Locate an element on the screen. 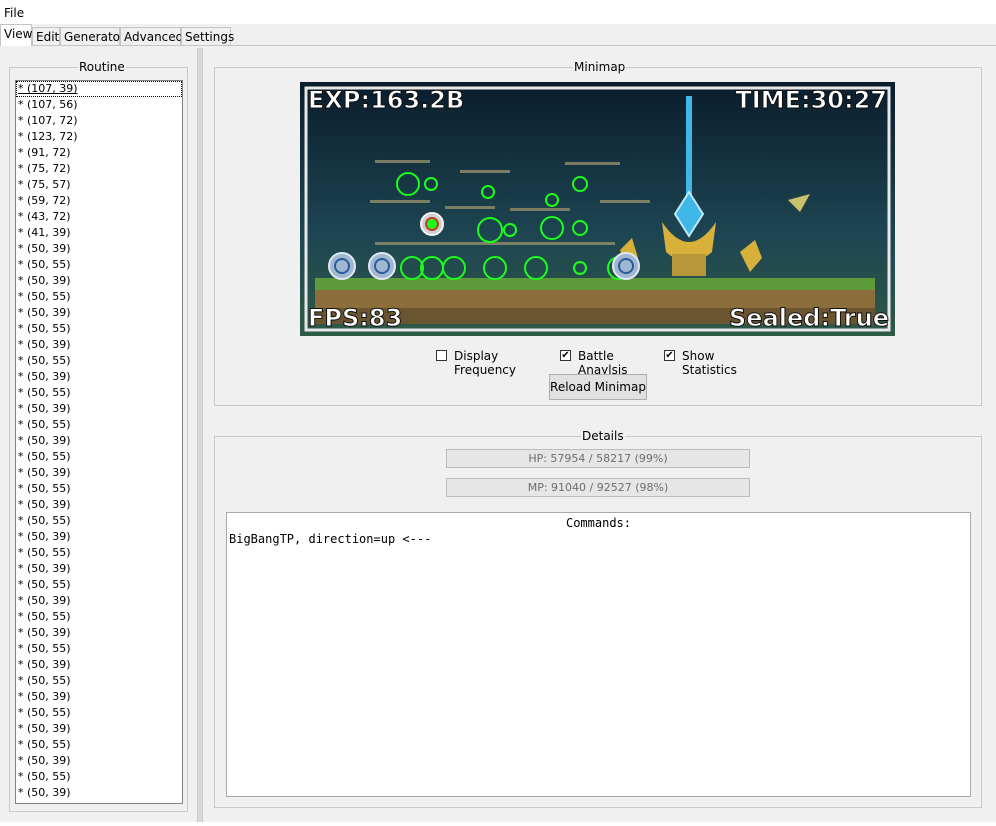 The width and height of the screenshot is (996, 826). display-frequency-label: Display Frequency is located at coordinates (485, 363).